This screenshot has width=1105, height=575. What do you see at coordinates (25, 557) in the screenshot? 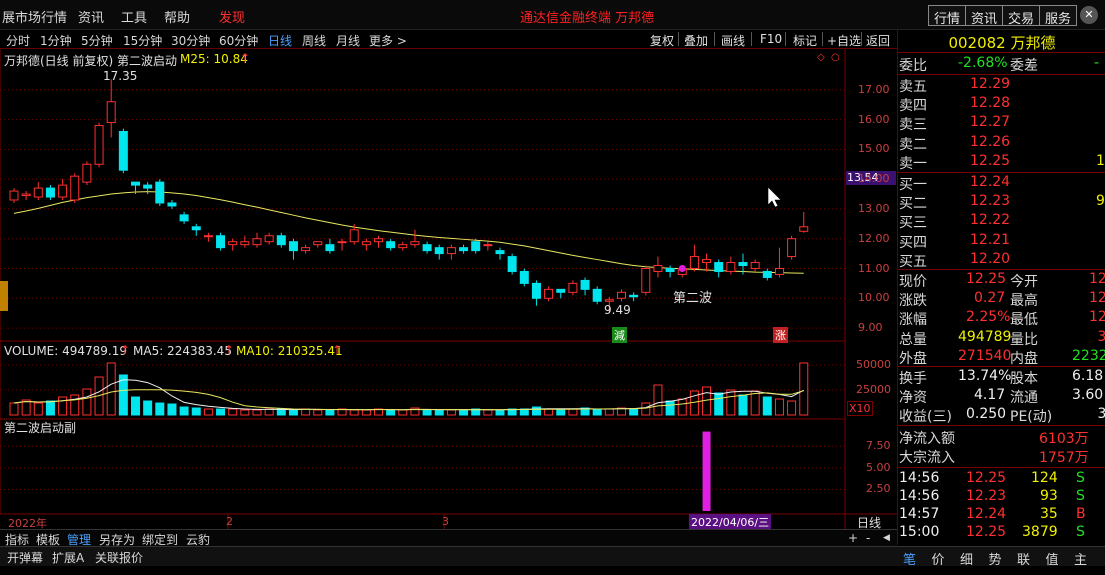
I see `tab-danmaku: 开弹幕` at bounding box center [25, 557].